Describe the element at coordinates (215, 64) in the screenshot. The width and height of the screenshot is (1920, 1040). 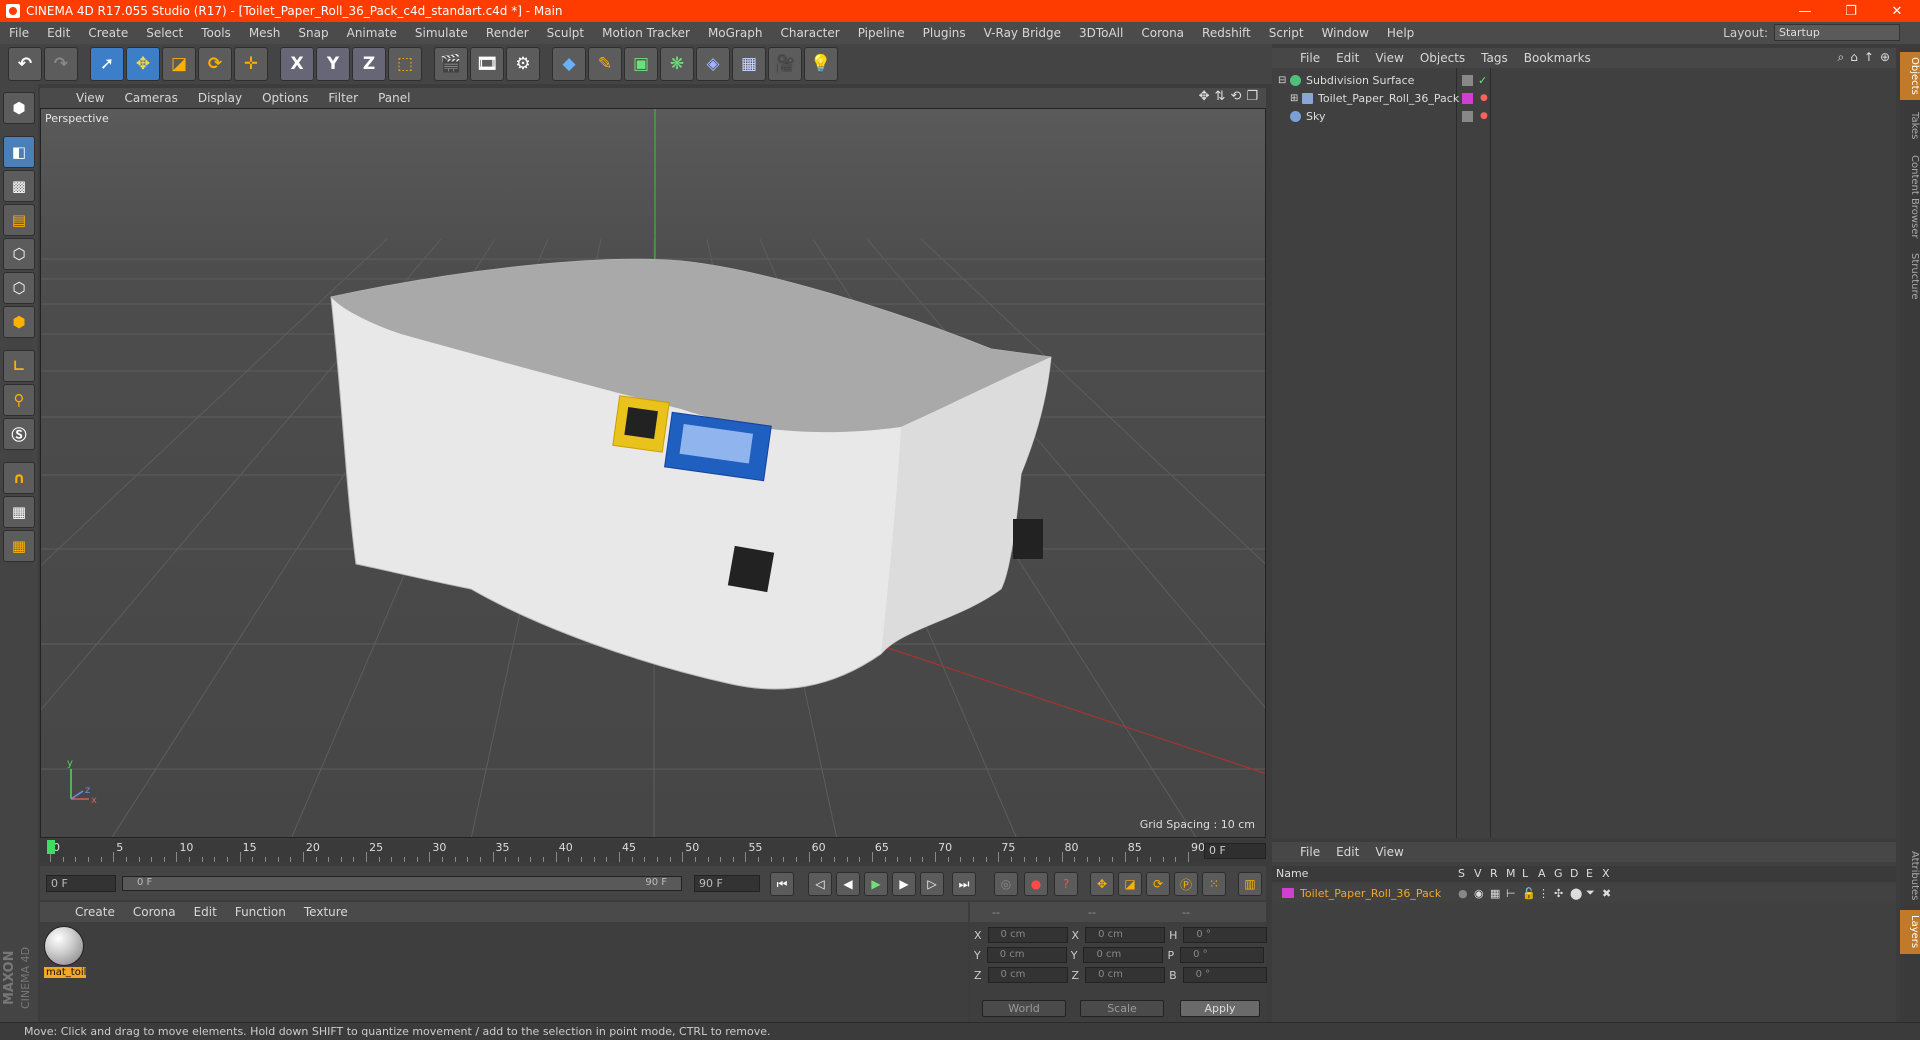
I see `rotate-tool-icon: ⟳` at that location.